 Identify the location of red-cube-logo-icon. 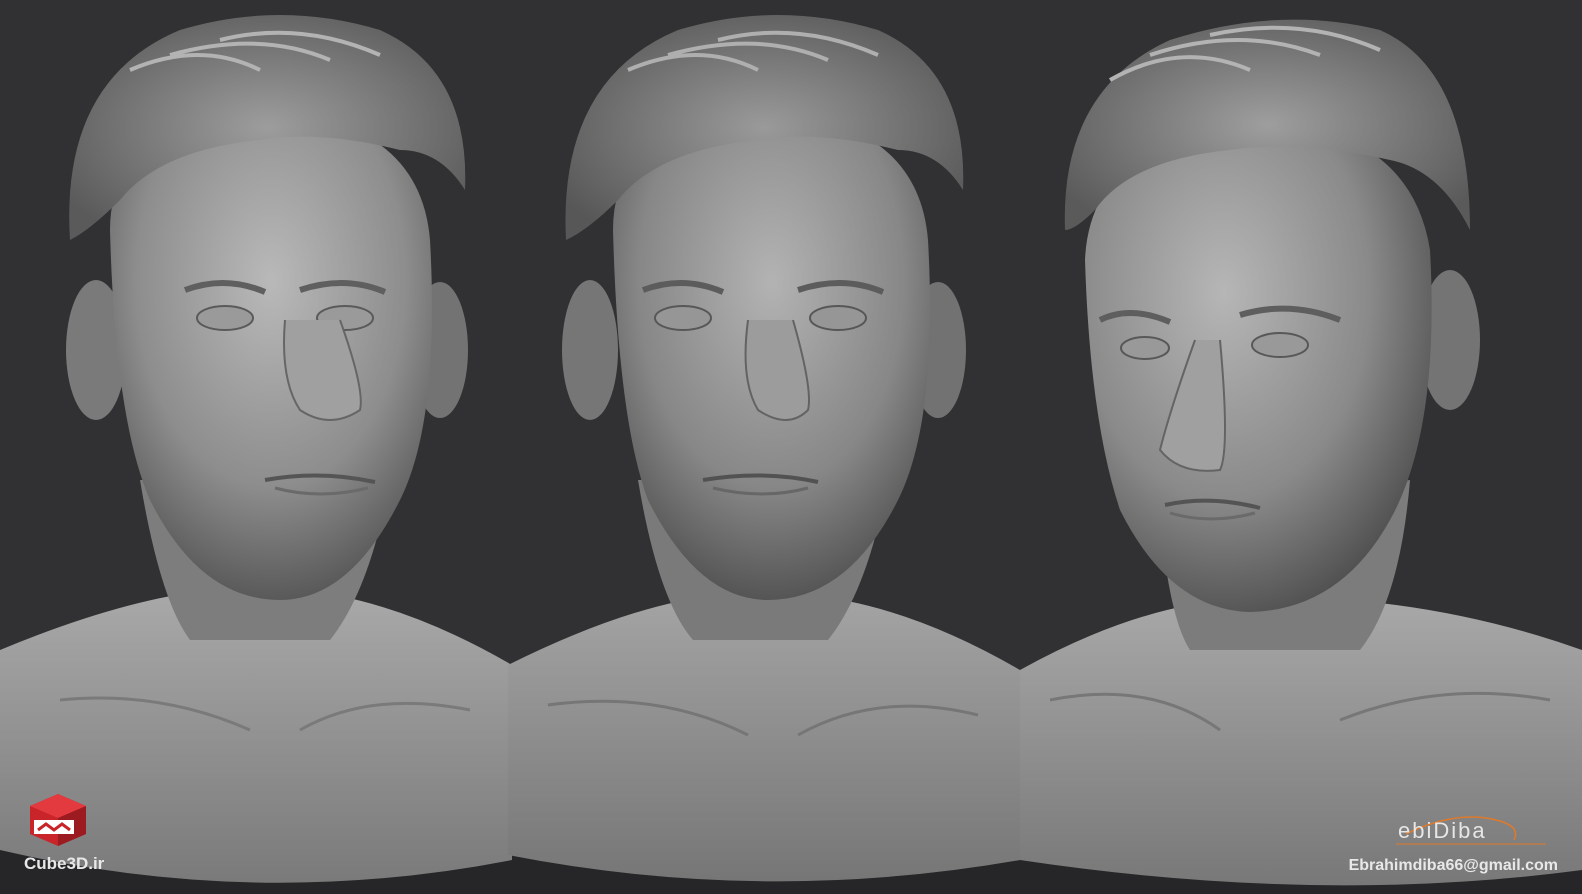
(58, 820).